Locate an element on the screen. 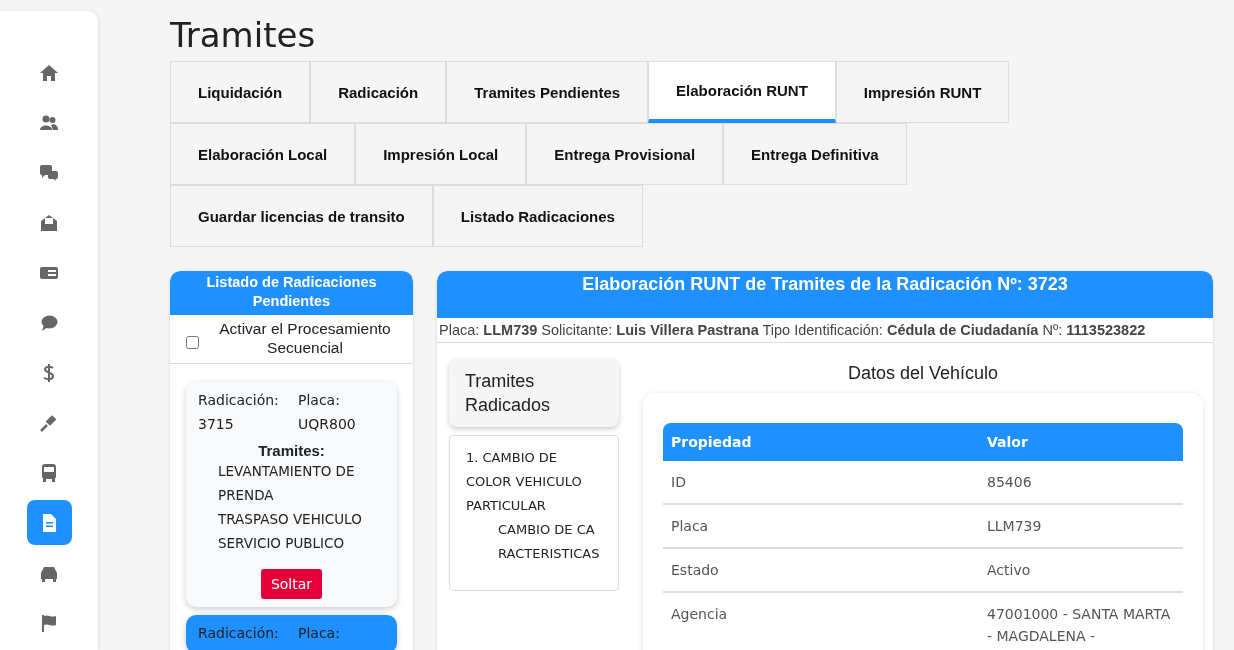 This screenshot has width=1234, height=650. tab: Radicación is located at coordinates (378, 92).